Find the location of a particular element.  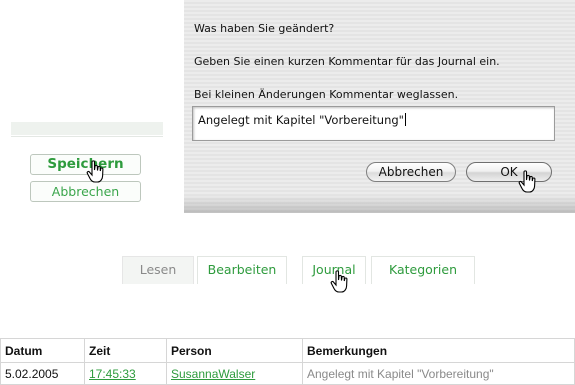

dialog-cancel-button: Abbrechen is located at coordinates (411, 172).